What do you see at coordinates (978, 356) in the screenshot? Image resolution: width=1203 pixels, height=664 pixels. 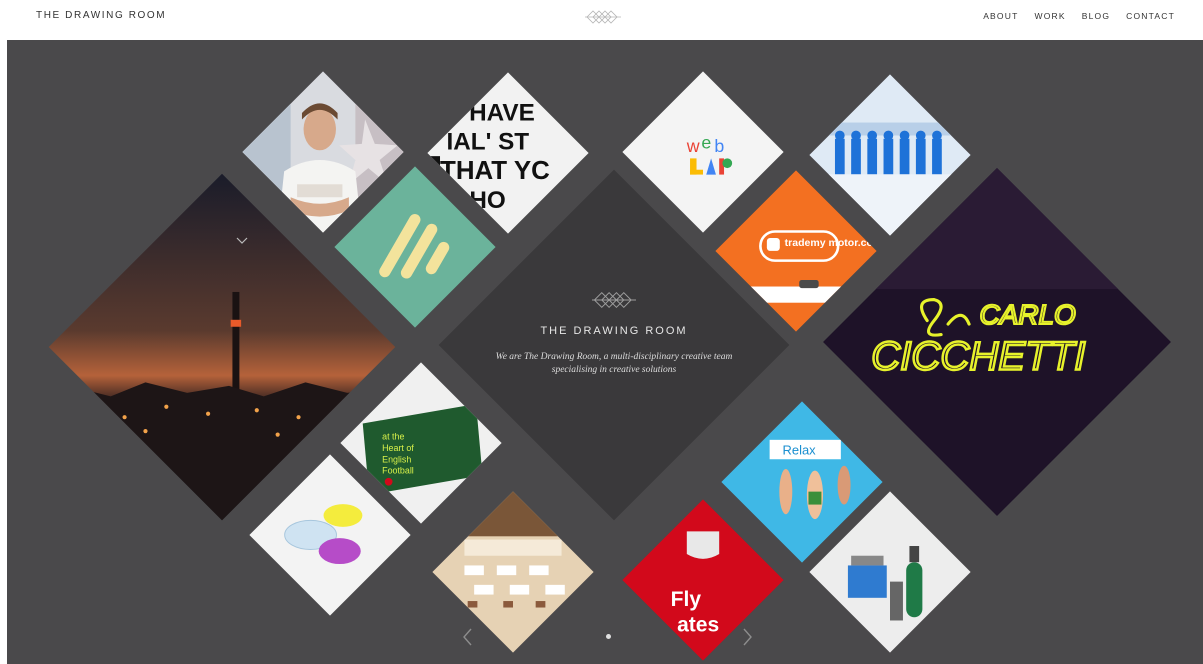 I see `svg-text: CICCHETTI` at bounding box center [978, 356].